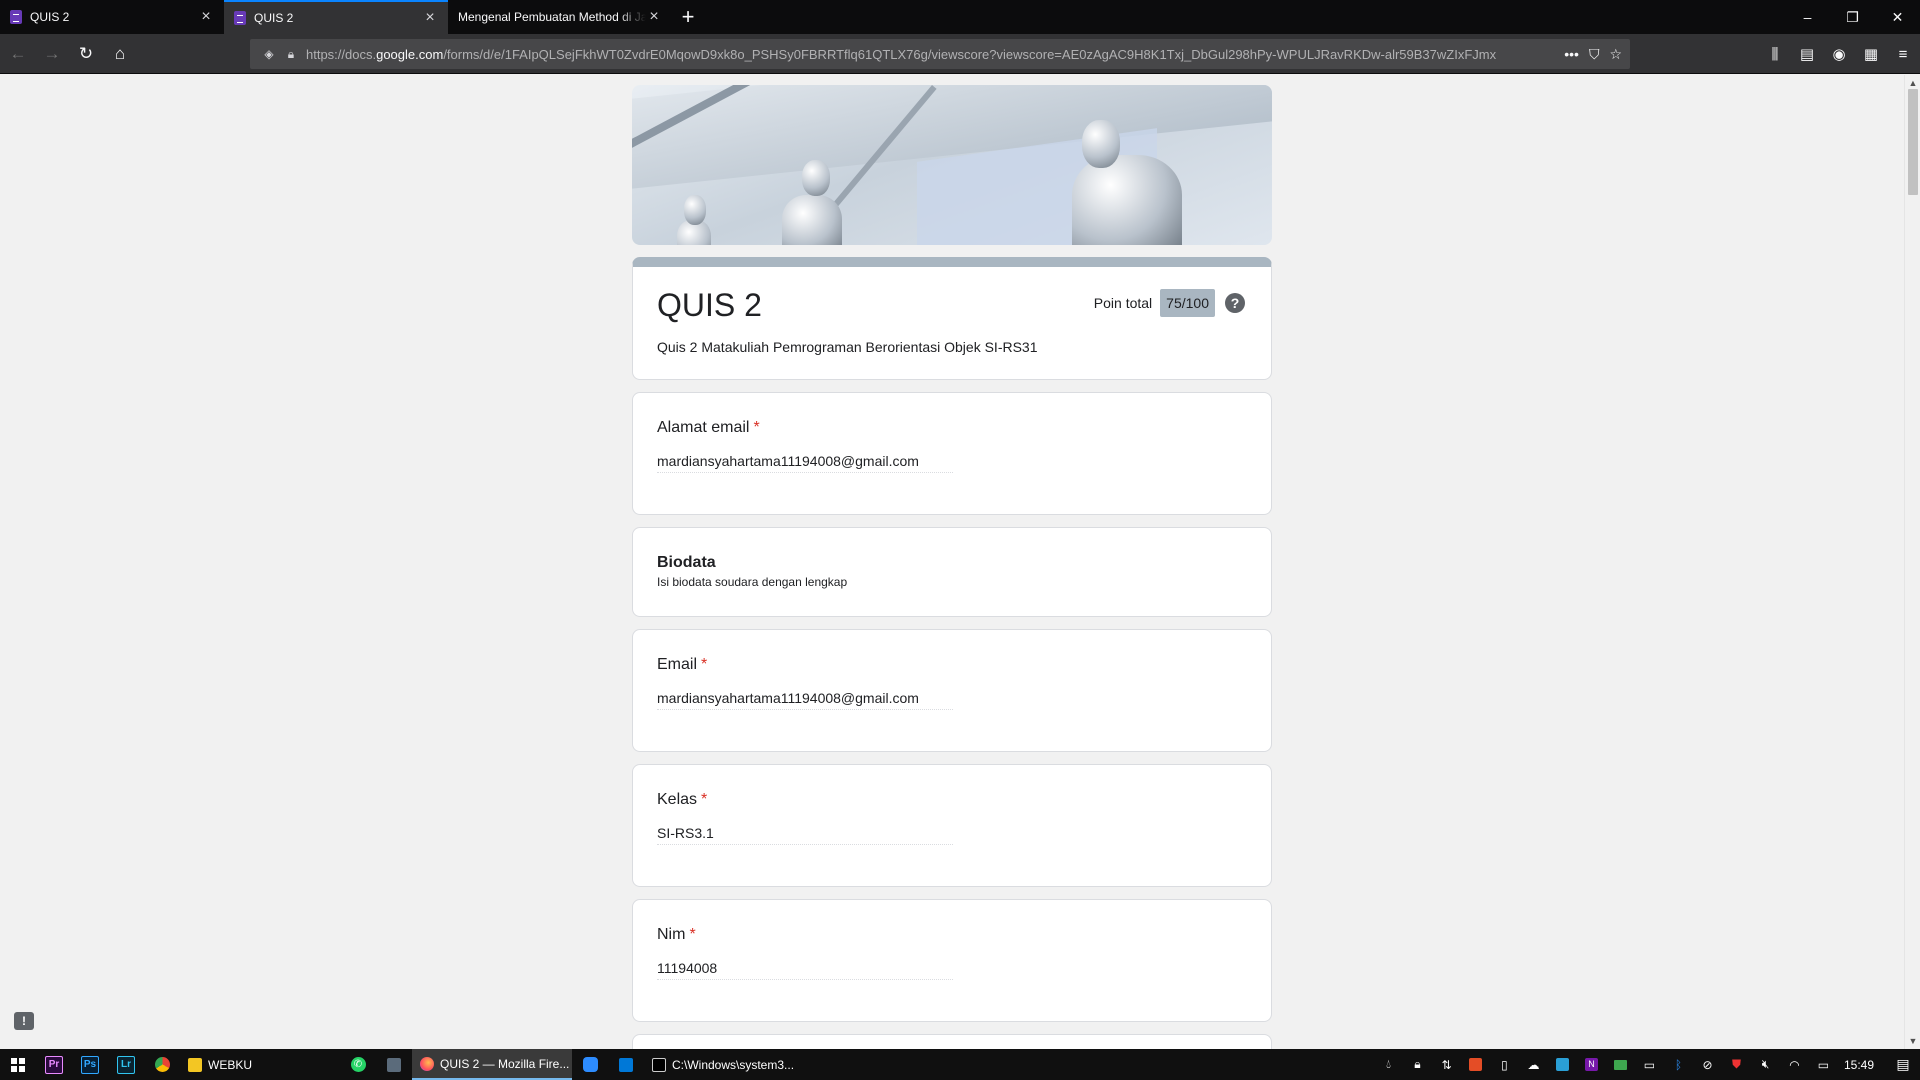 This screenshot has height=1080, width=1920. Describe the element at coordinates (1903, 54) in the screenshot. I see `menu-icon: ≡` at that location.